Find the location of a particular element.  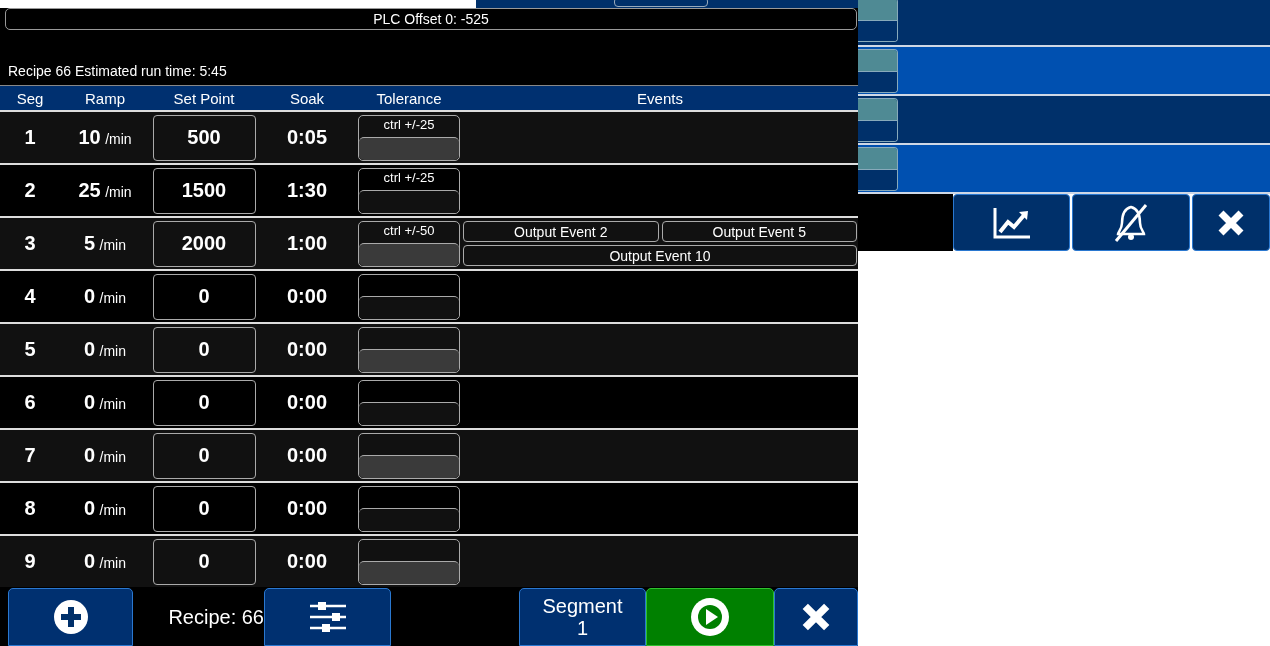

chart-button is located at coordinates (1011, 222).